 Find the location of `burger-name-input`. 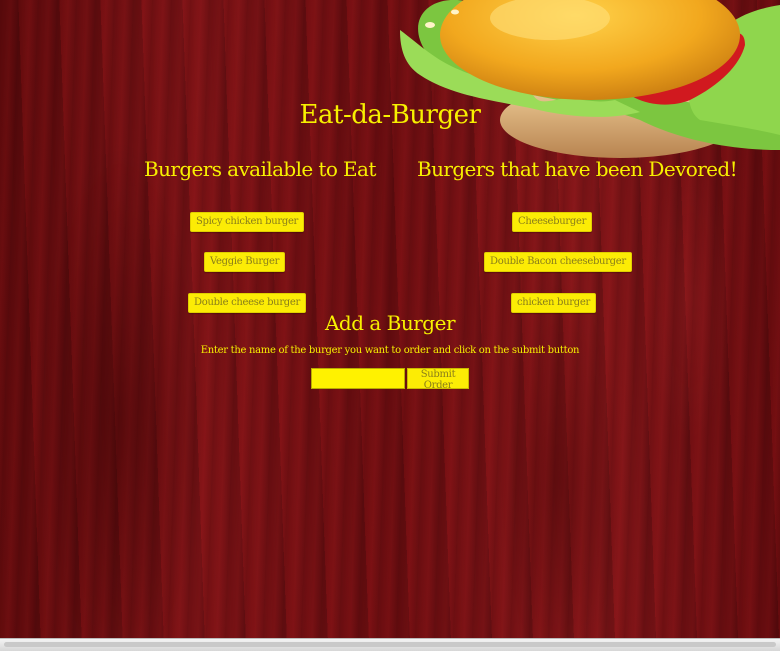

burger-name-input is located at coordinates (358, 378).